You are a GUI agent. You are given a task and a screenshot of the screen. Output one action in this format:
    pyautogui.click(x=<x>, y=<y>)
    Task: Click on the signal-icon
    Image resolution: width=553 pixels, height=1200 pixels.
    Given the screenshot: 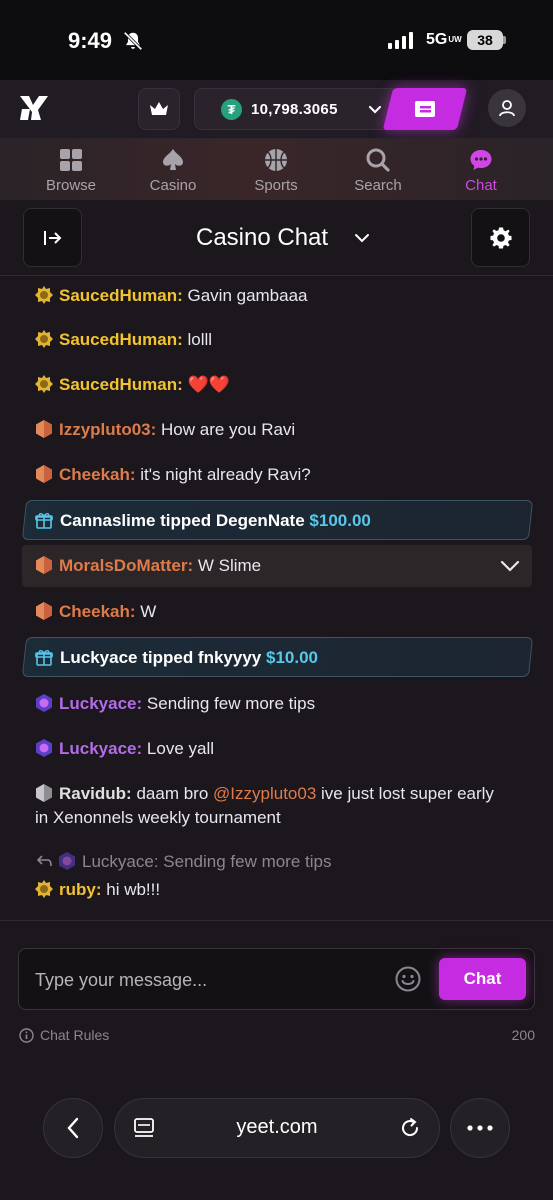 What is the action you would take?
    pyautogui.click(x=400, y=40)
    